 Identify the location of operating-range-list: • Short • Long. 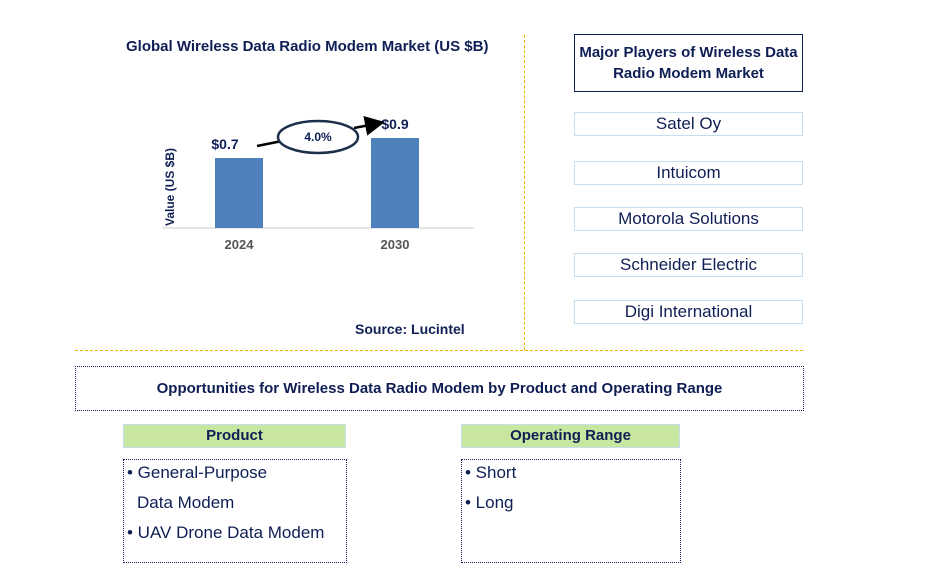
(571, 511).